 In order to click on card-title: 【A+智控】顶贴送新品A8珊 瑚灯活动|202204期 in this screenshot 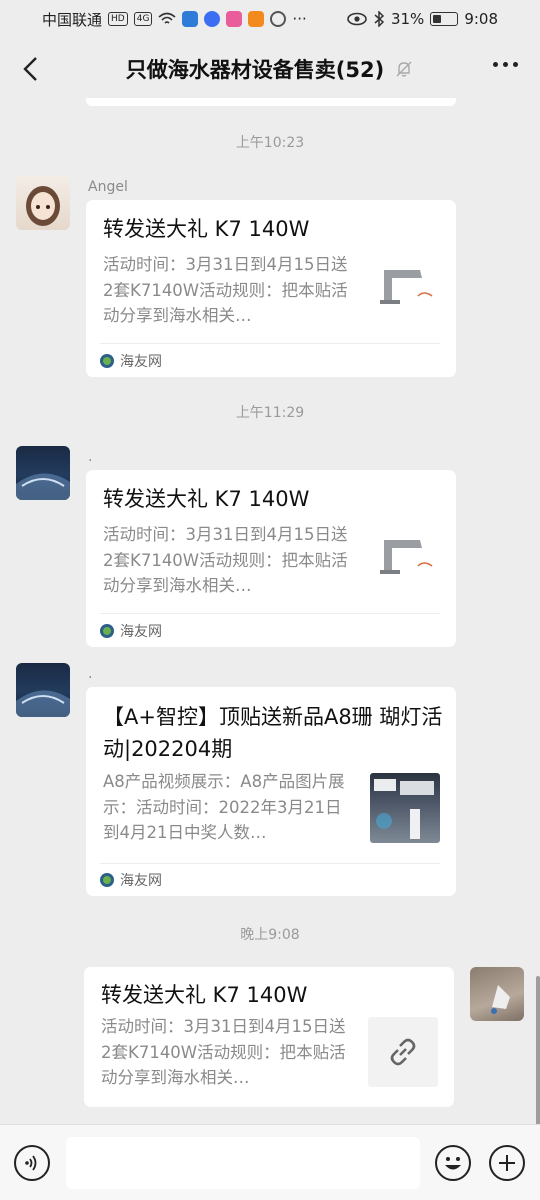, I will do `click(273, 733)`.